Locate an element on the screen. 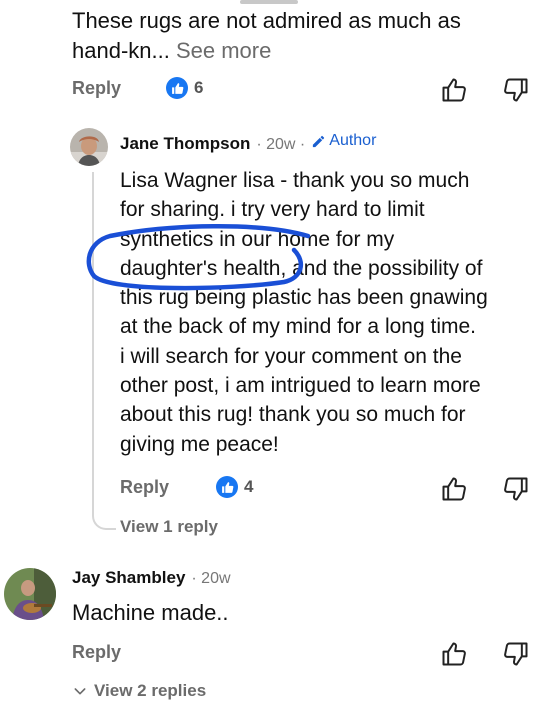 The image size is (544, 719). reply-line: Lisa Wagner lisa - thank you so much is located at coordinates (295, 180).